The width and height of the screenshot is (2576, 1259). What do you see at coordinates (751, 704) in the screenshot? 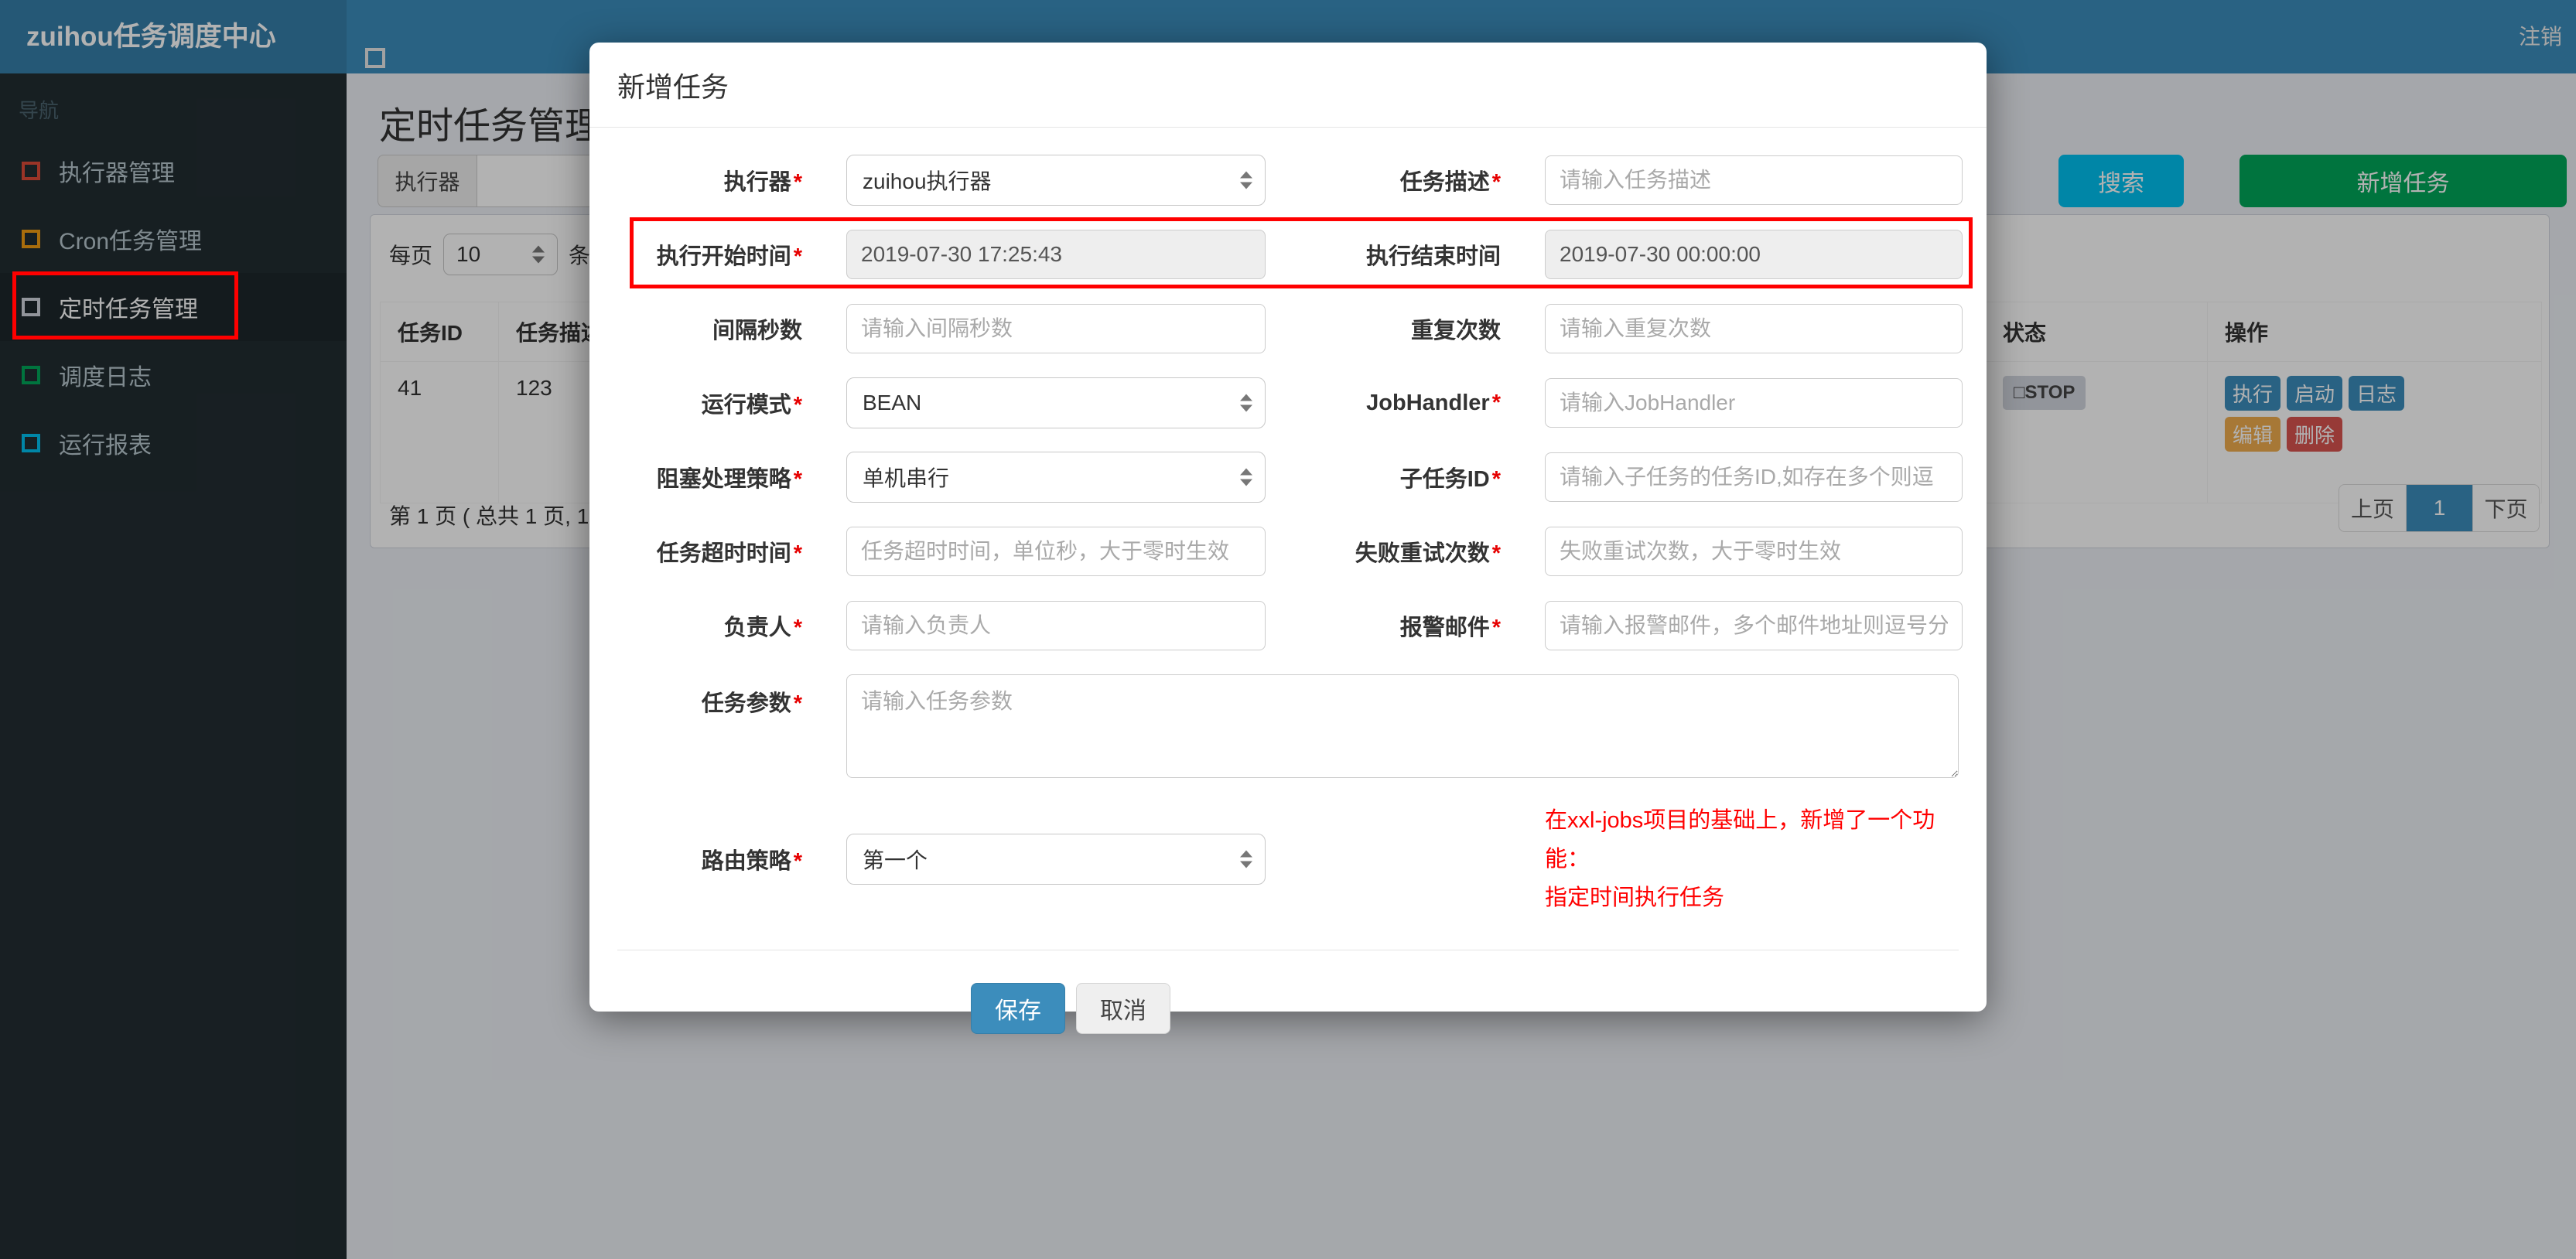
I see `task-params-label: 任务参数 *` at bounding box center [751, 704].